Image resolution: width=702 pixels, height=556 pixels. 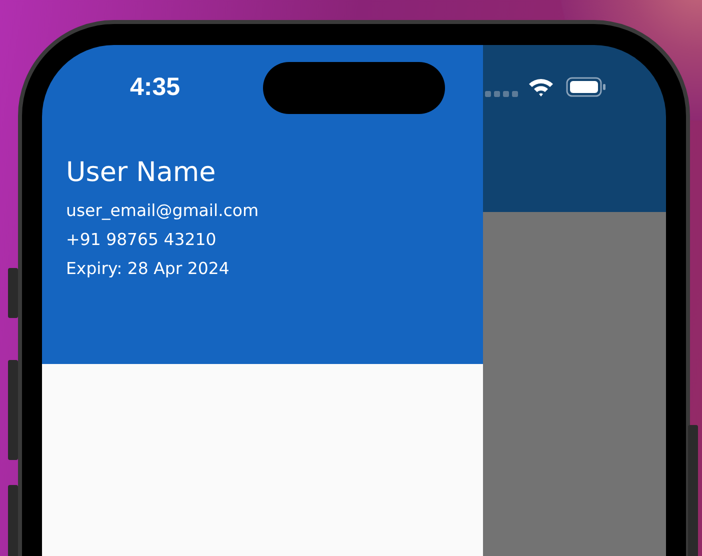 What do you see at coordinates (148, 269) in the screenshot?
I see `user-detail: Expiry: 28 Apr 2024` at bounding box center [148, 269].